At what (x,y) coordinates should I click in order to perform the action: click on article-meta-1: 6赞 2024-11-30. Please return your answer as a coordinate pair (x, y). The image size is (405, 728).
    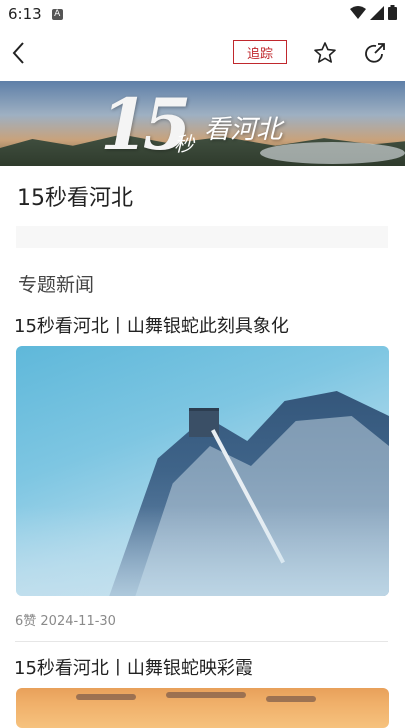
    Looking at the image, I should click on (65, 621).